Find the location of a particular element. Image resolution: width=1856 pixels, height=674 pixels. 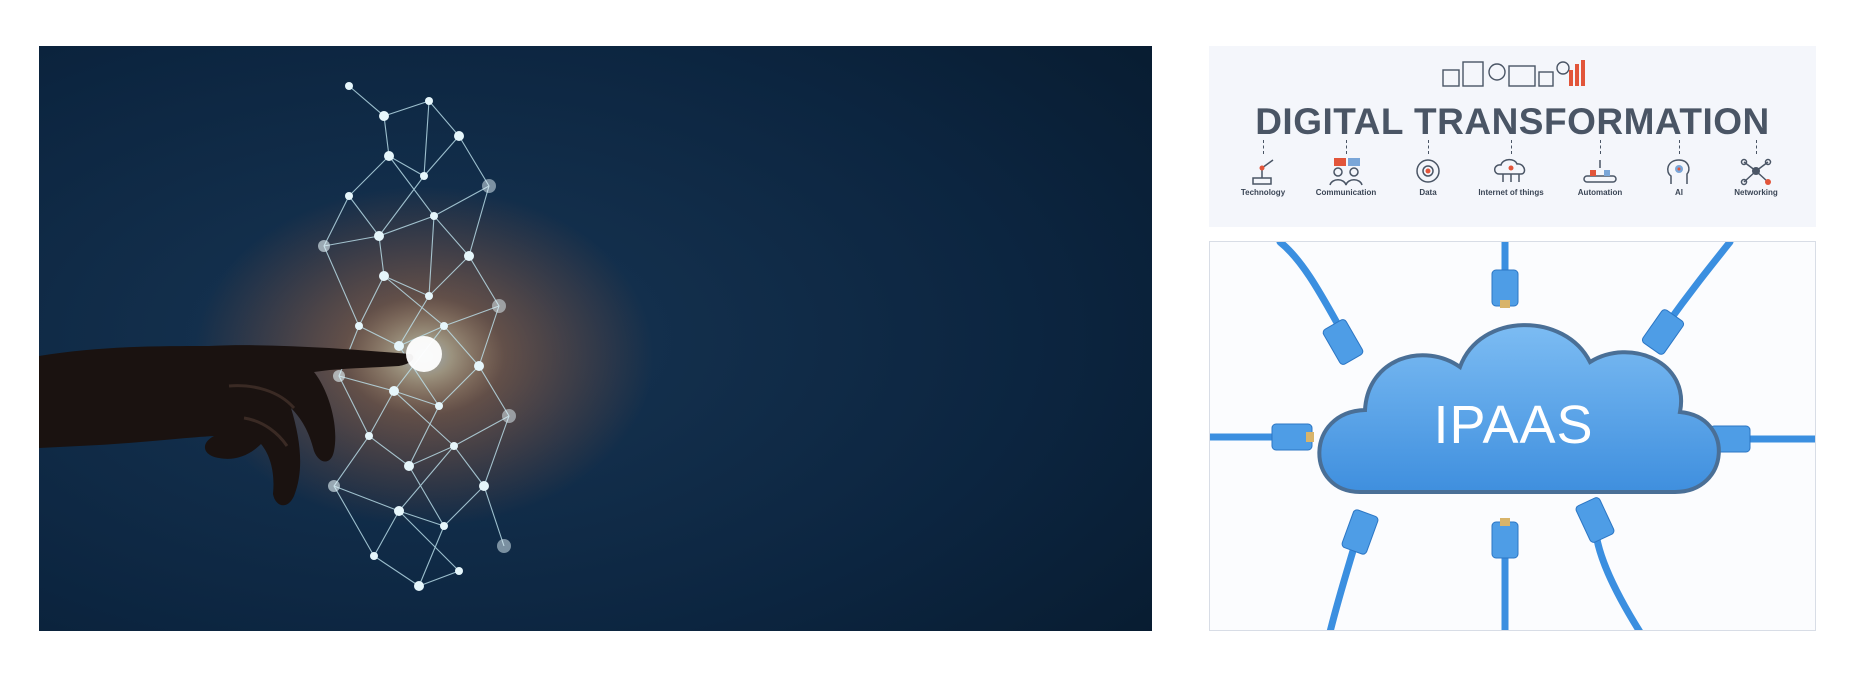

robot-arm-icon is located at coordinates (1263, 172).